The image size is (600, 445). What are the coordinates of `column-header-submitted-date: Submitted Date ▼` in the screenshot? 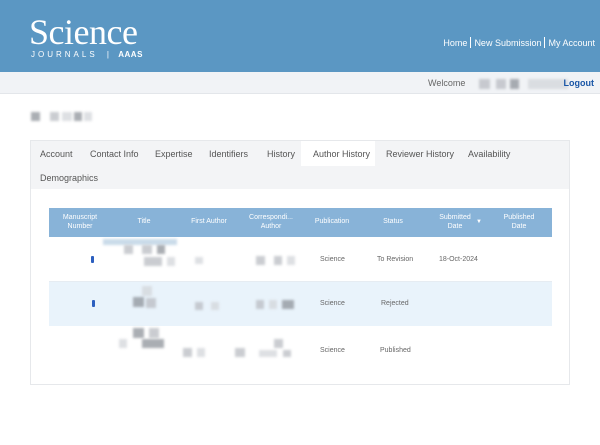 It's located at (460, 222).